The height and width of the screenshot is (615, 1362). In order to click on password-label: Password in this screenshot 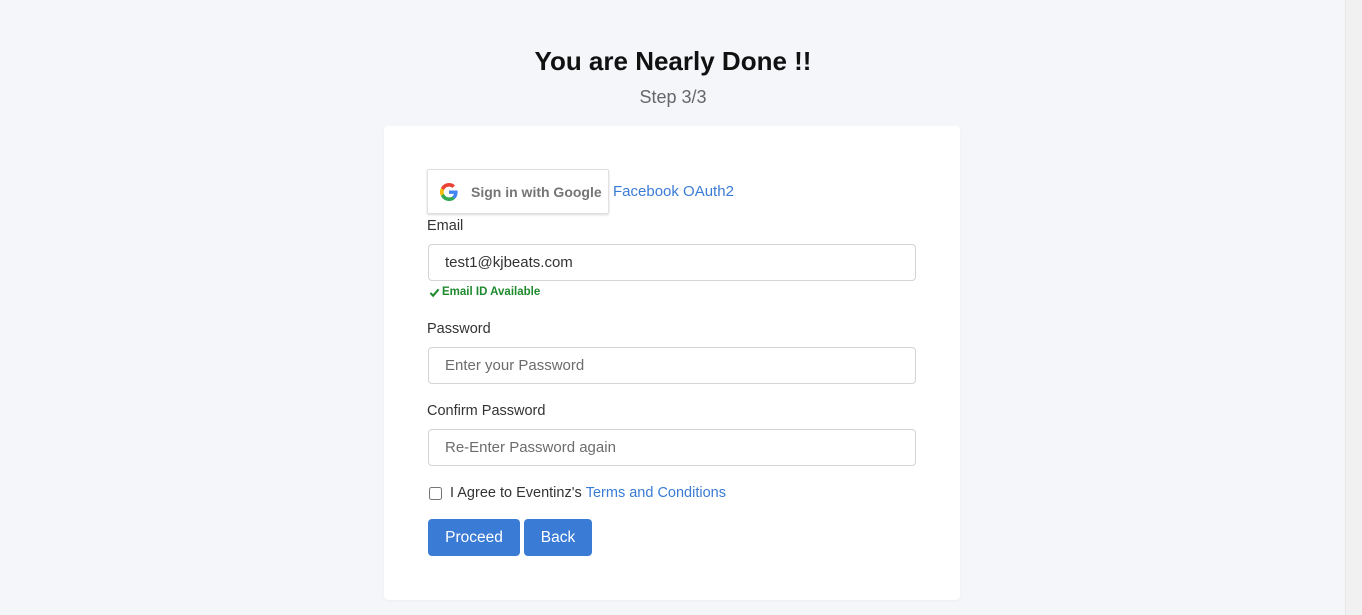, I will do `click(459, 329)`.